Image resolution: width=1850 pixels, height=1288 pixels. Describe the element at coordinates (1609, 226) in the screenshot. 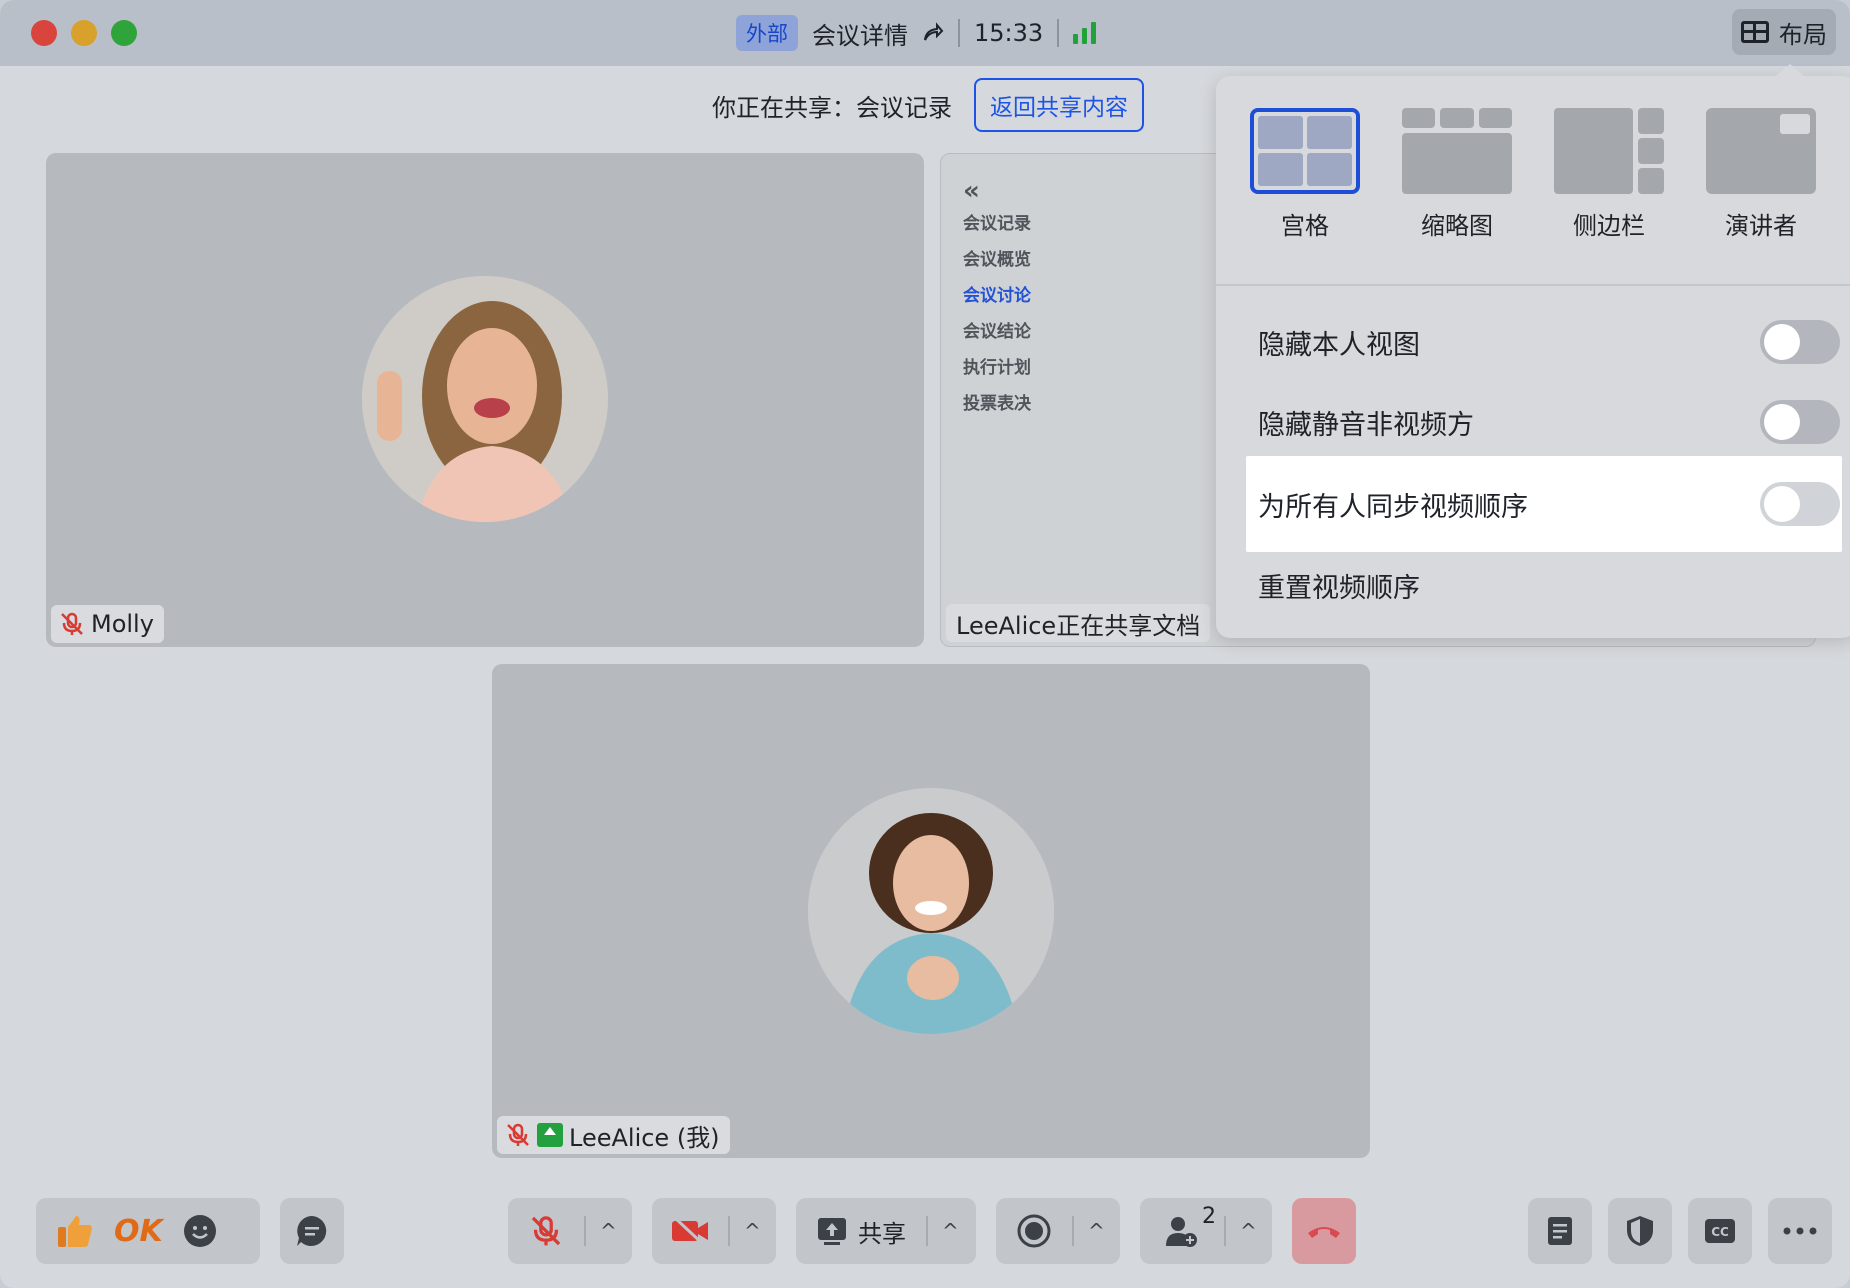

I see `layout-option-label: 侧边栏` at that location.